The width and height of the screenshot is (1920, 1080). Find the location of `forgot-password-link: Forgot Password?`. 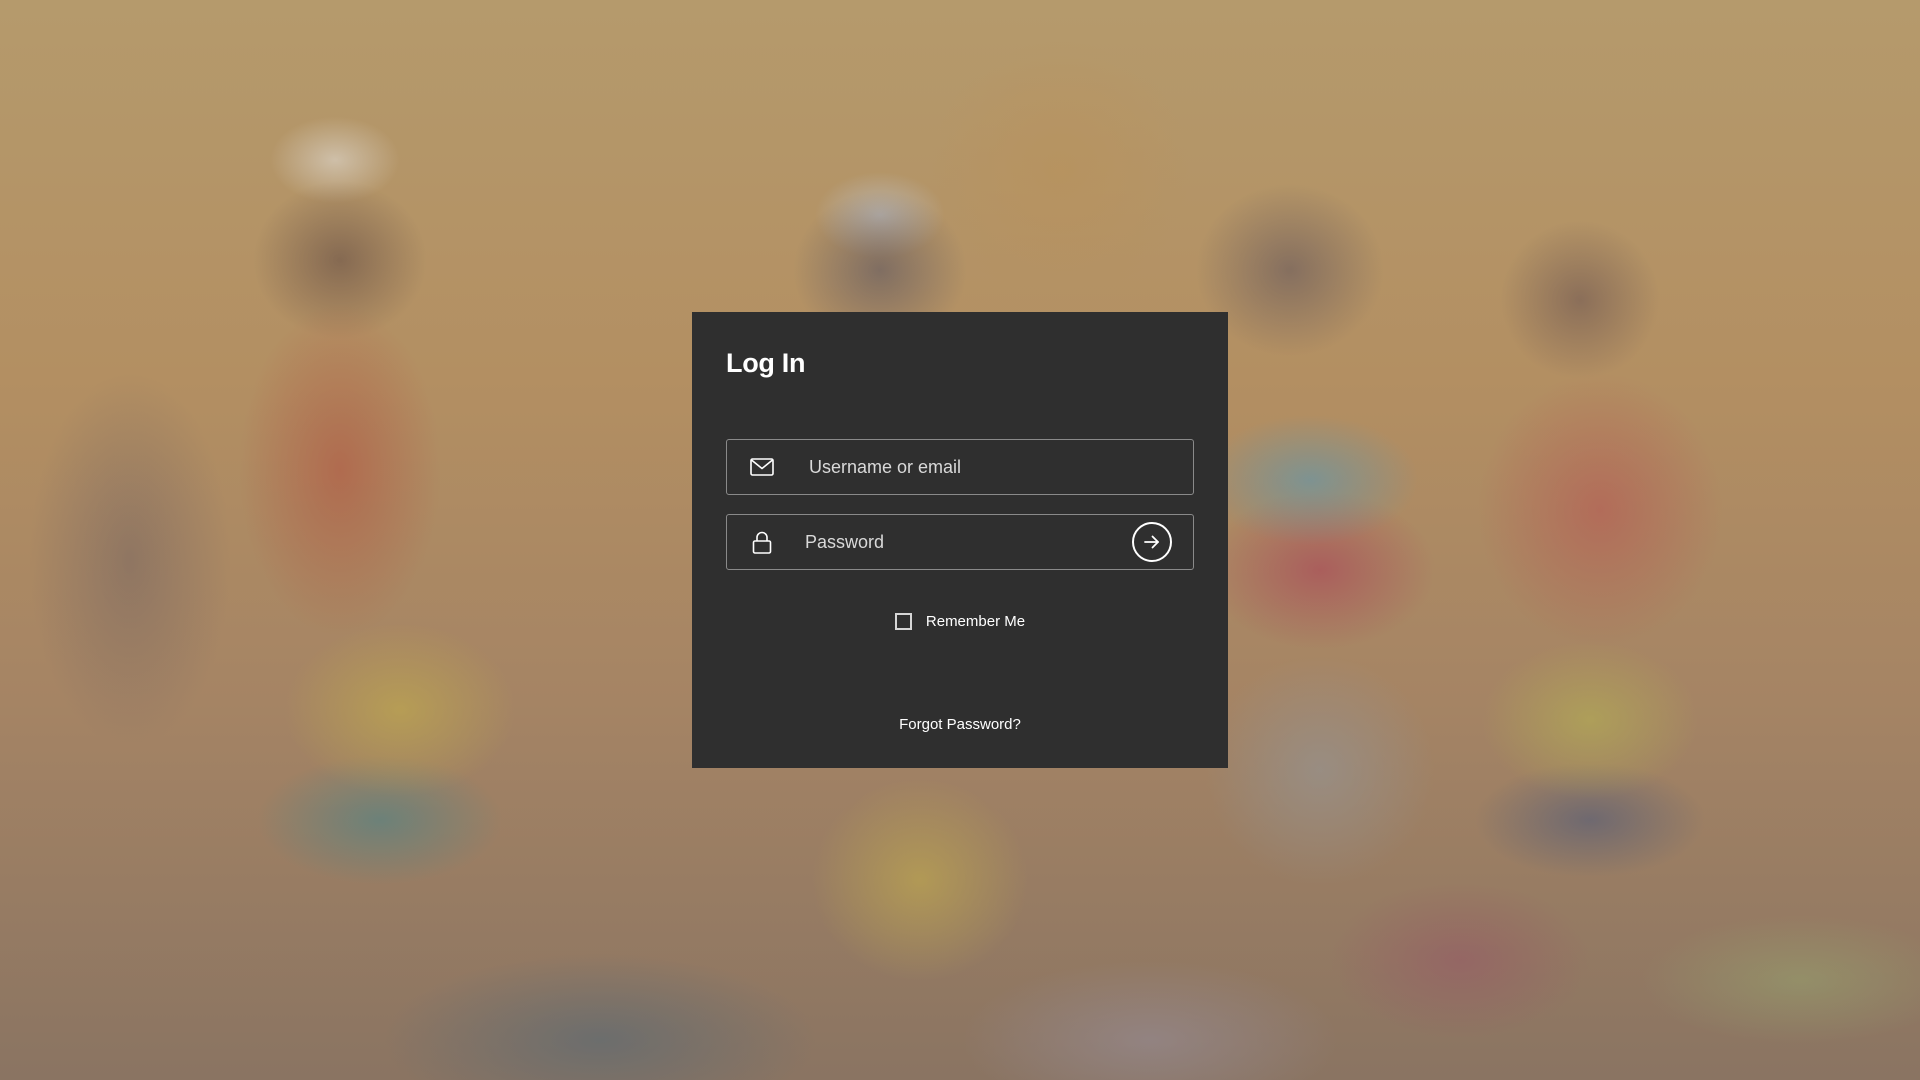

forgot-password-link: Forgot Password? is located at coordinates (960, 724).